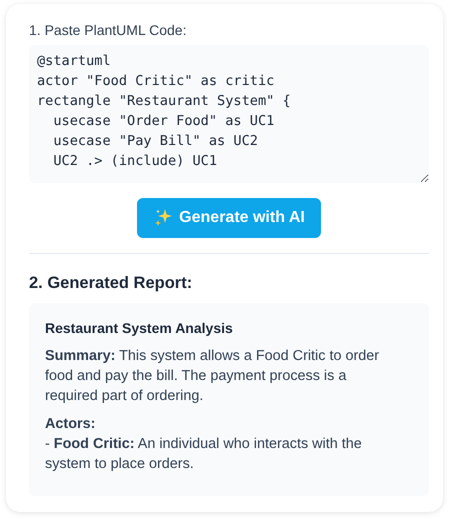  I want to click on list-item: - Food Critic: An individual who interacts with the system to place orders., so click(204, 454).